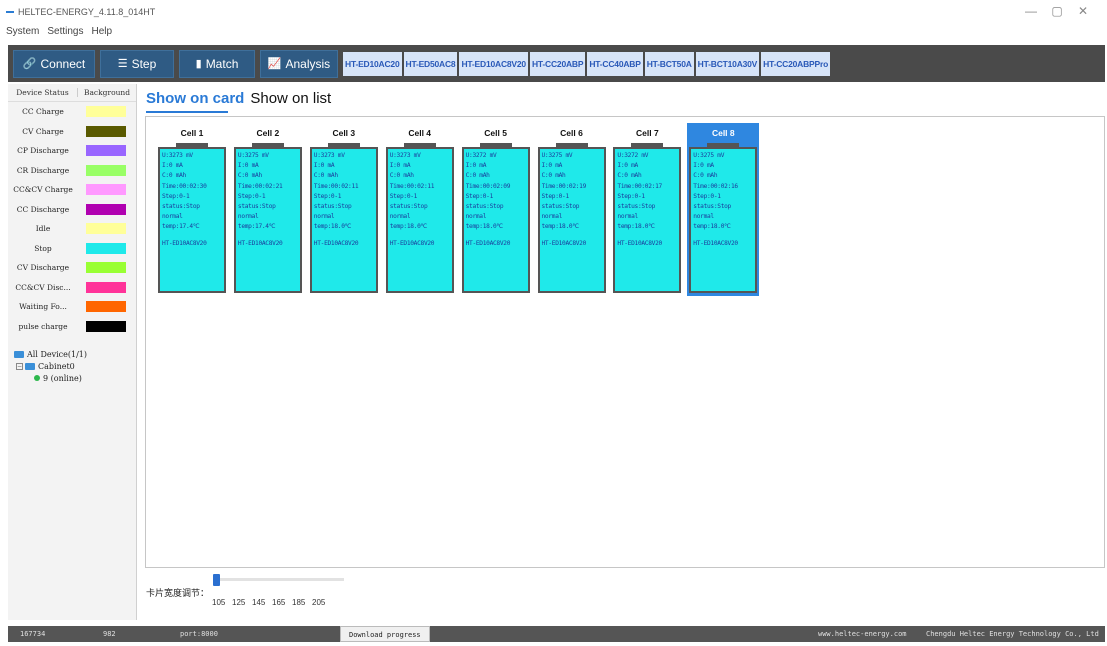 This screenshot has width=1107, height=646. What do you see at coordinates (319, 602) in the screenshot?
I see `slider-tick: 205` at bounding box center [319, 602].